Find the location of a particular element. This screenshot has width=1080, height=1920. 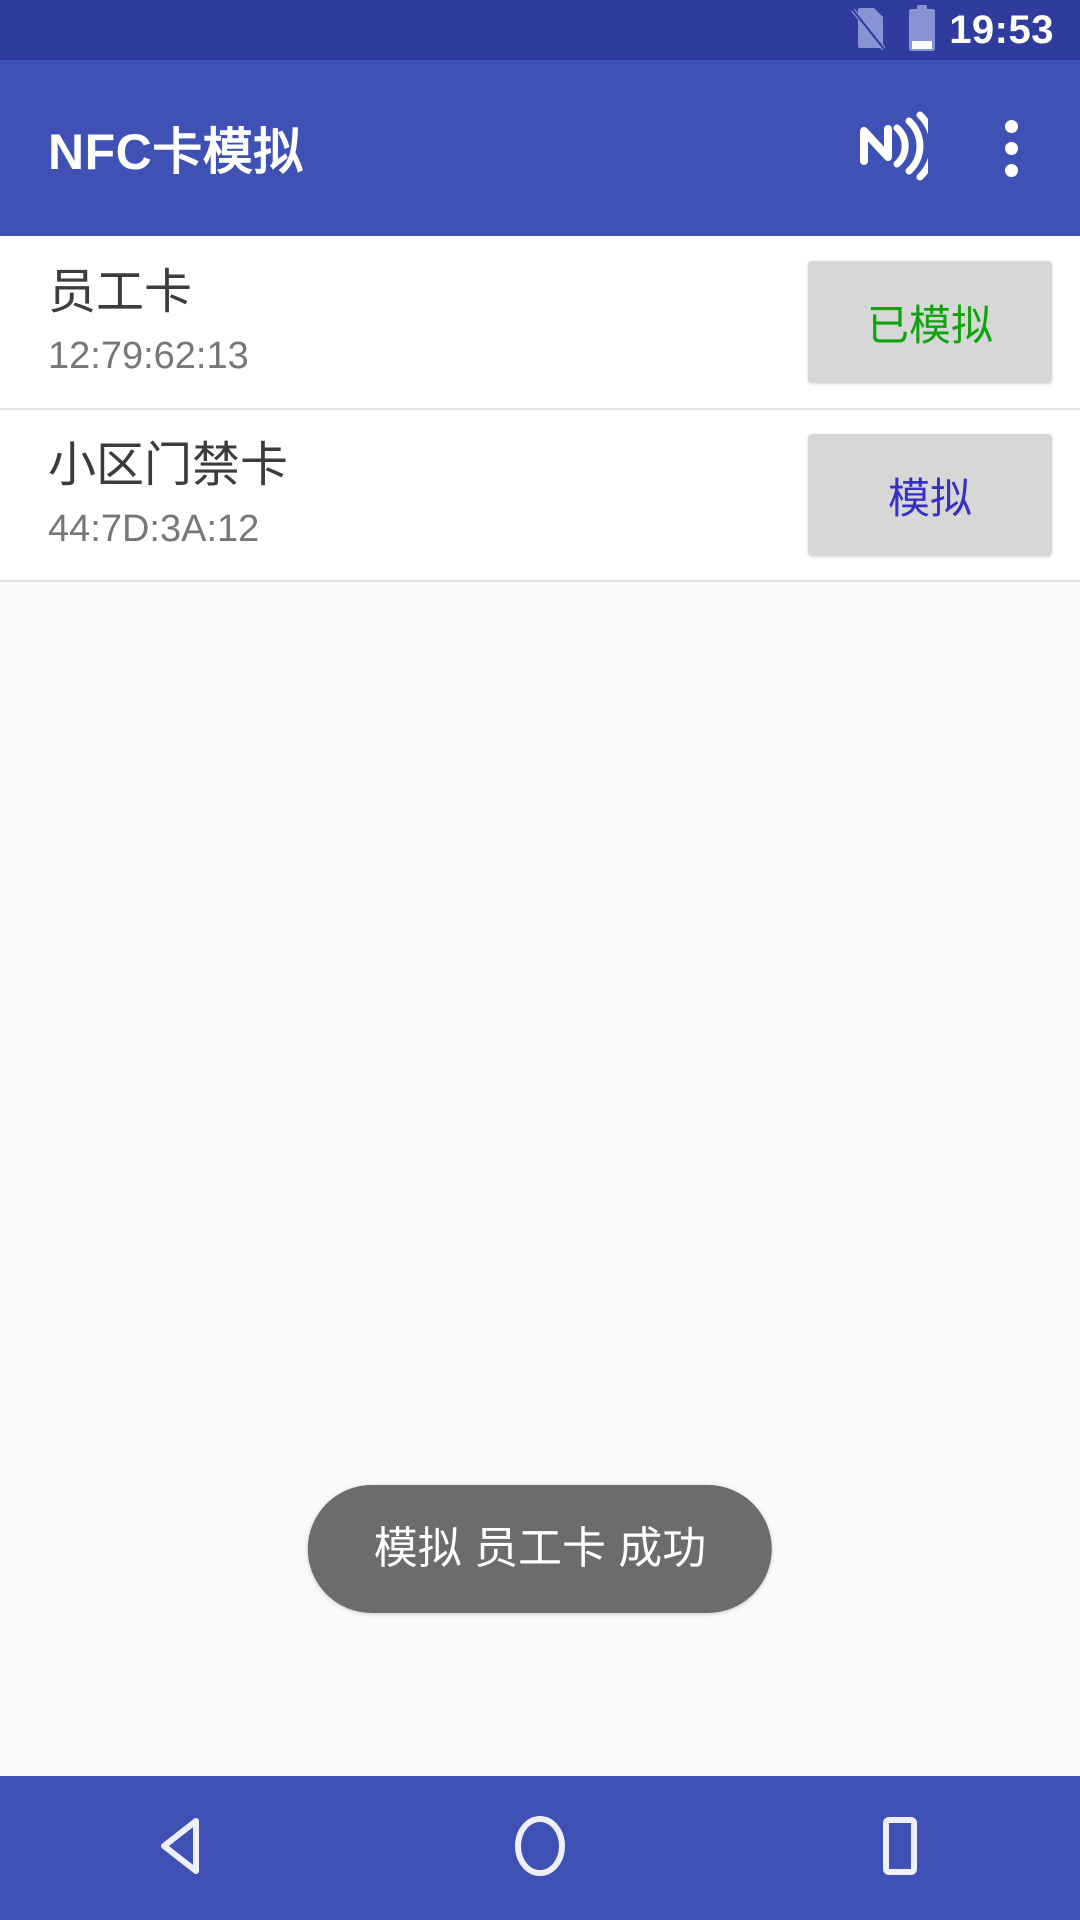

no-sim-icon is located at coordinates (868, 30).